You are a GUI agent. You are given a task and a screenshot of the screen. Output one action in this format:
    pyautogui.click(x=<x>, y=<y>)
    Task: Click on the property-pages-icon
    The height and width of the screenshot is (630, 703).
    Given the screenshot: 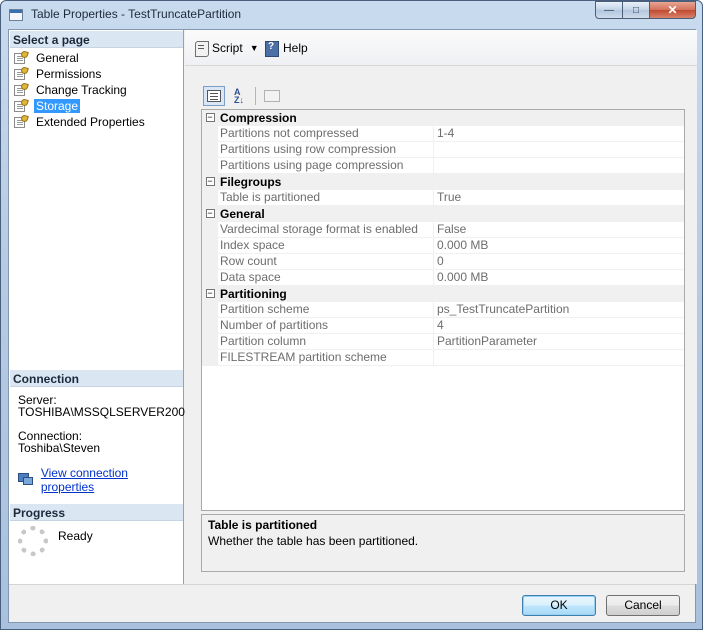 What is the action you would take?
    pyautogui.click(x=272, y=96)
    